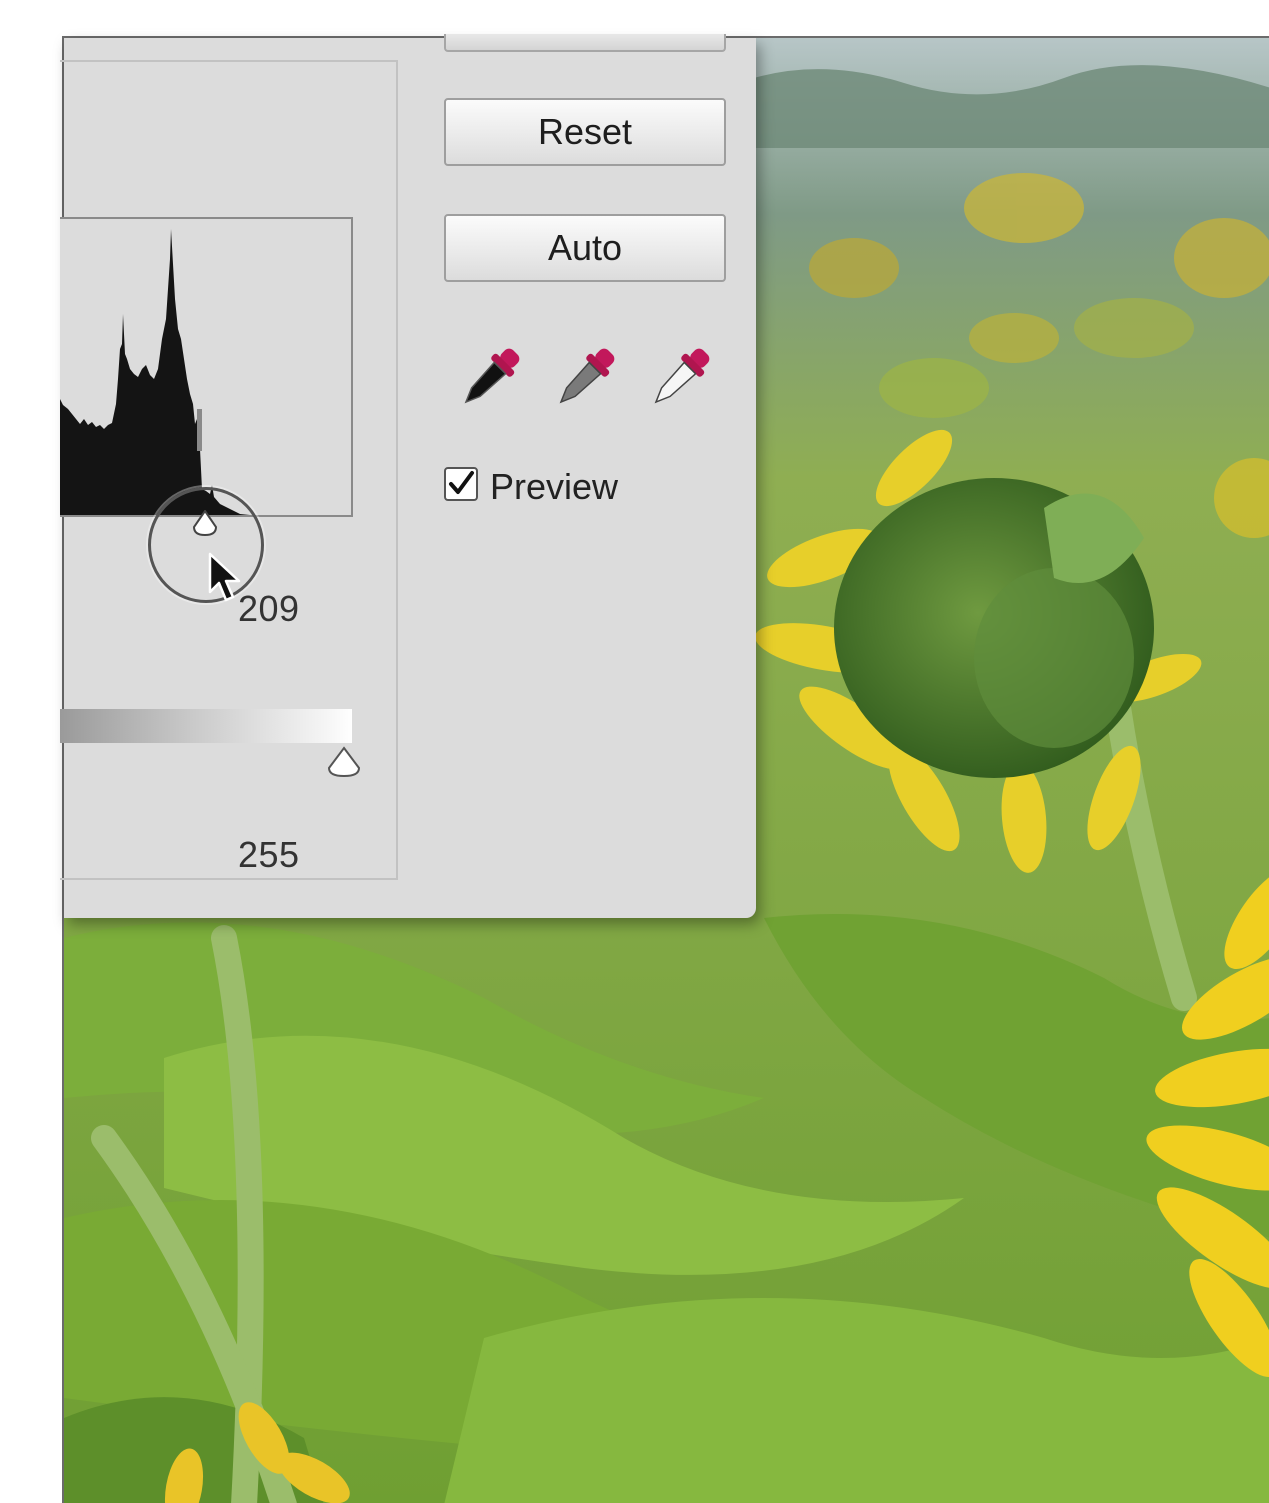  I want to click on preview-label: Preview, so click(554, 487).